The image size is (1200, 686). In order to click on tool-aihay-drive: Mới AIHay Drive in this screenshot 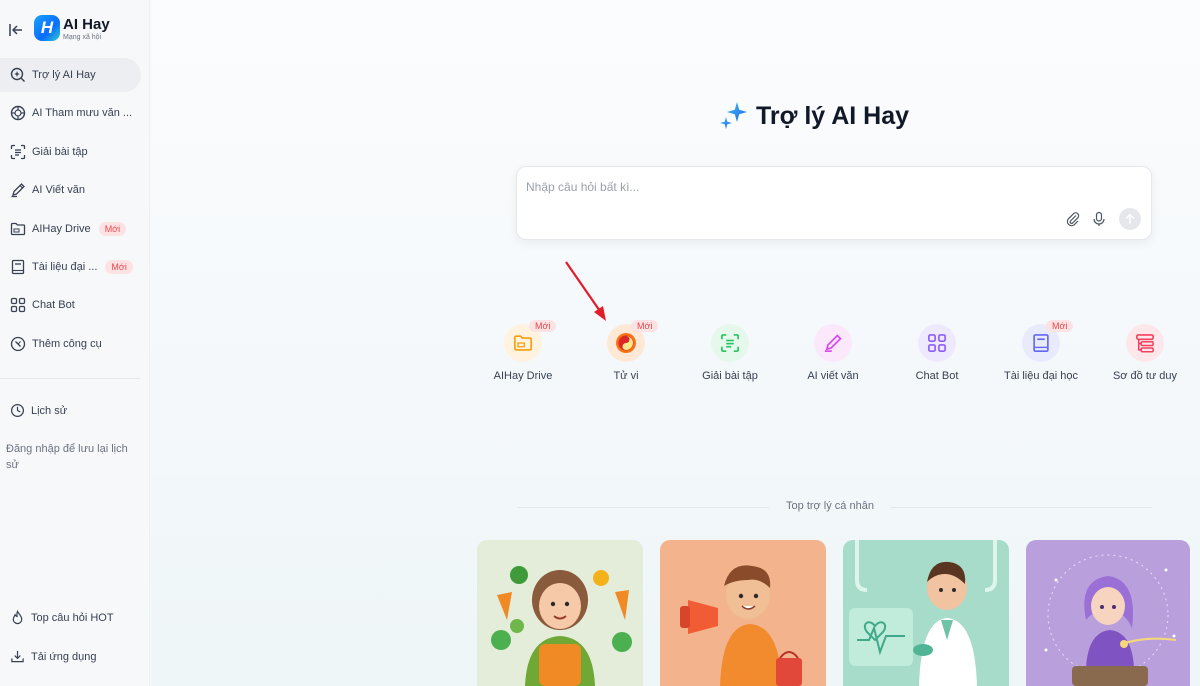, I will do `click(523, 353)`.